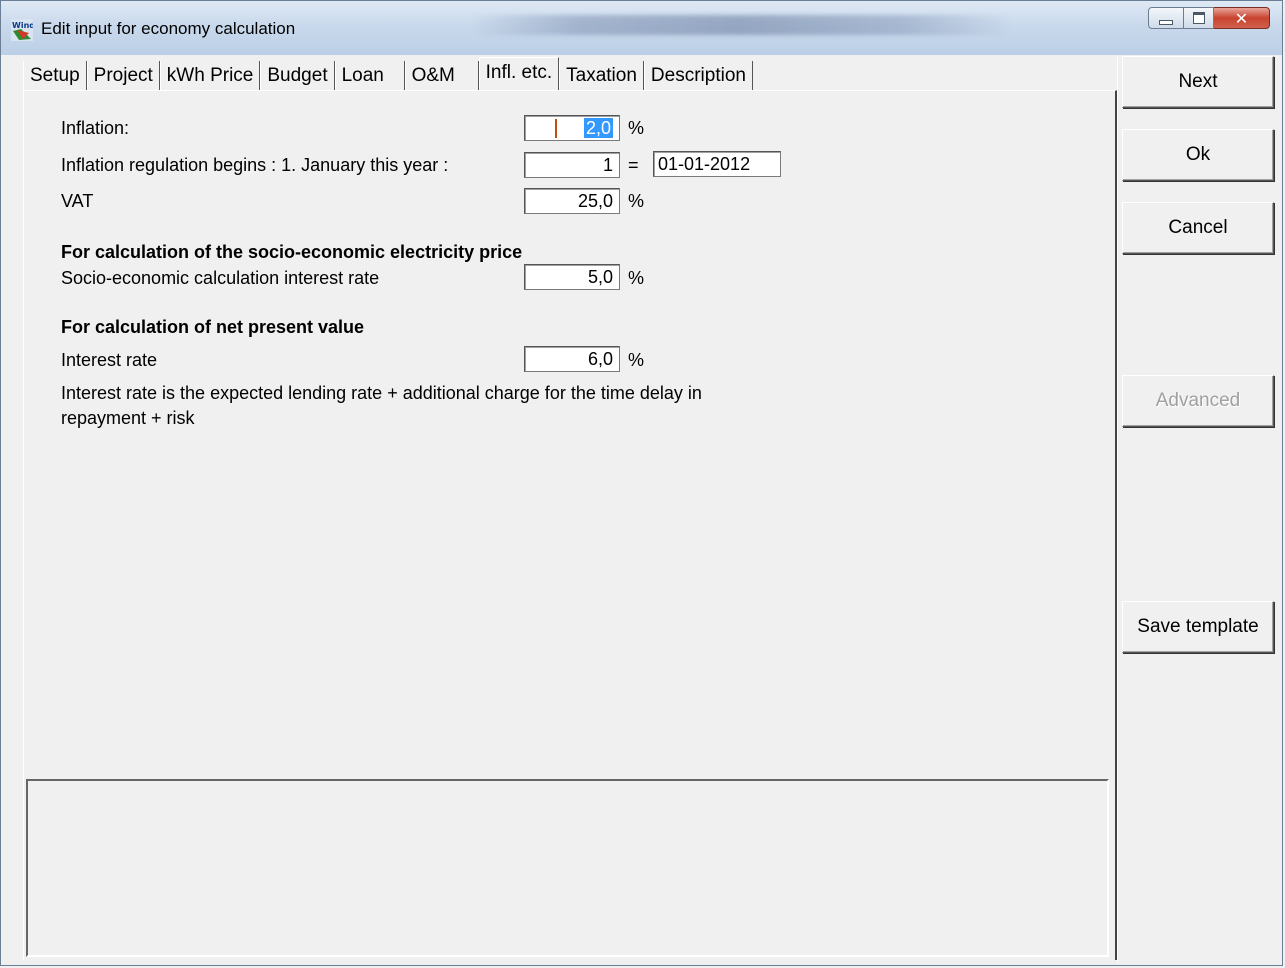  What do you see at coordinates (123, 76) in the screenshot?
I see `tab-project: Project` at bounding box center [123, 76].